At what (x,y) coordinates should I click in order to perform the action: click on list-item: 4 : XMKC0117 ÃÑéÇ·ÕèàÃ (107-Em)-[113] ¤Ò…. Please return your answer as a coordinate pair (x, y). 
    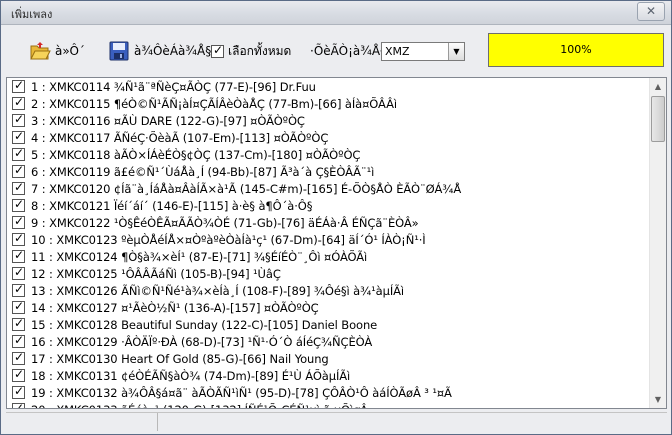
    Looking at the image, I should click on (328, 137).